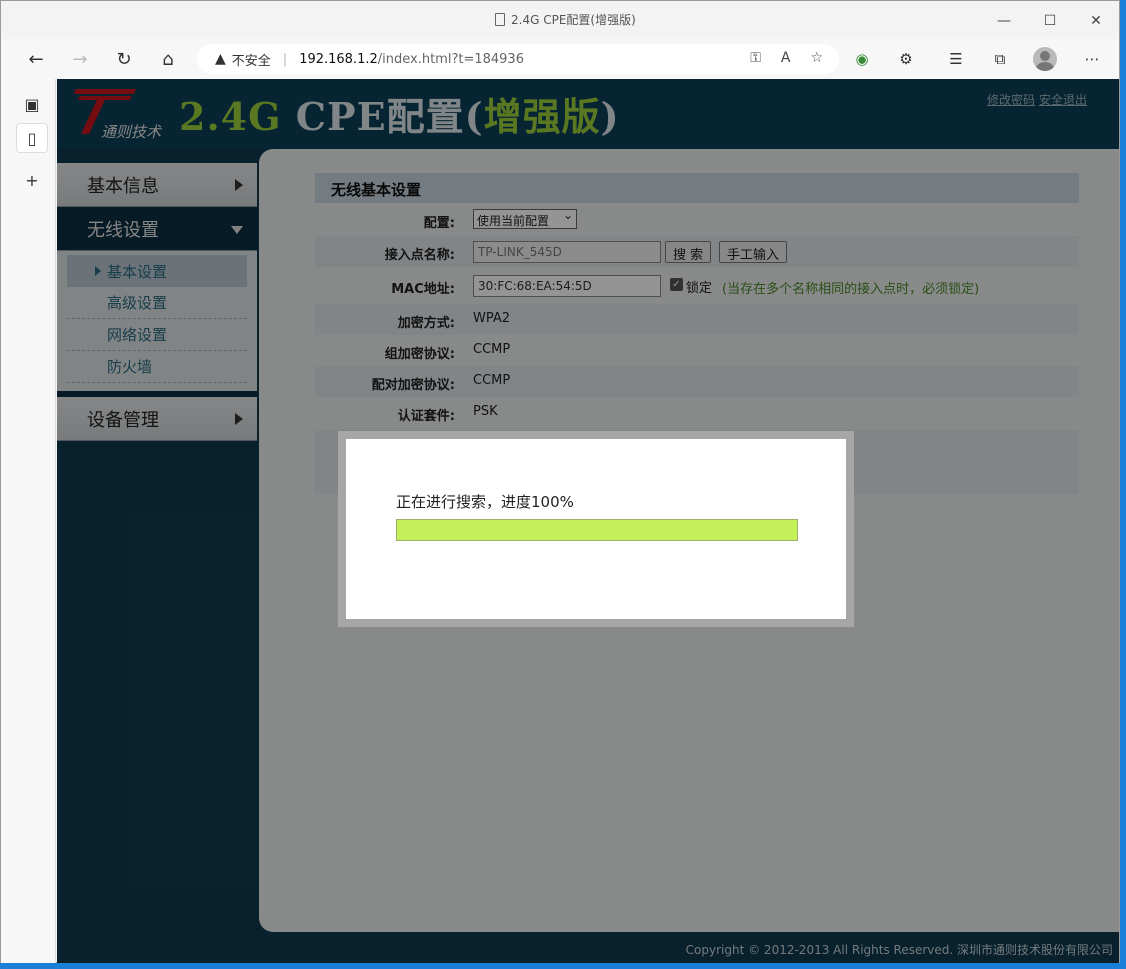 This screenshot has height=969, width=1126. What do you see at coordinates (32, 180) in the screenshot?
I see `new-tab-icon: +` at bounding box center [32, 180].